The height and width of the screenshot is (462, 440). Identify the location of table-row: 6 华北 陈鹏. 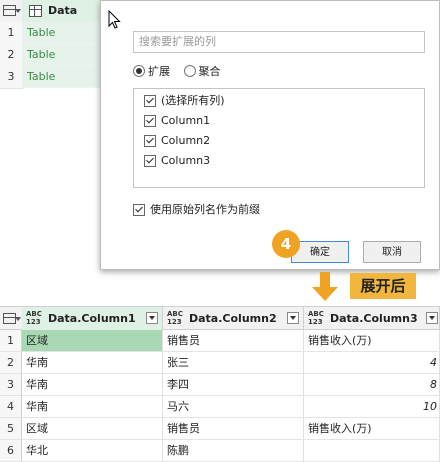
(220, 451).